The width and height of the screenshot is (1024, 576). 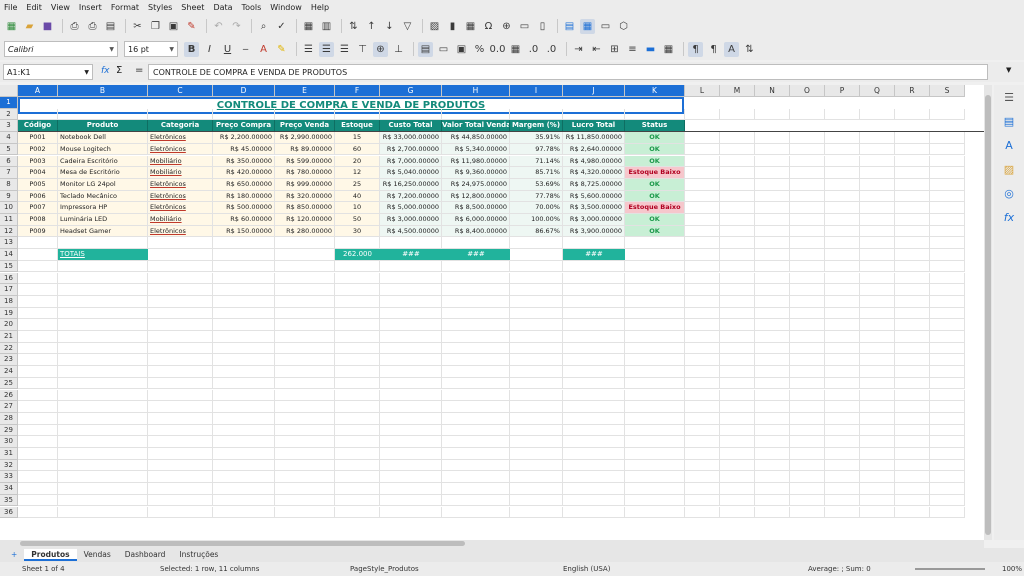 What do you see at coordinates (90, 7) in the screenshot?
I see `menu-insert: Insert` at bounding box center [90, 7].